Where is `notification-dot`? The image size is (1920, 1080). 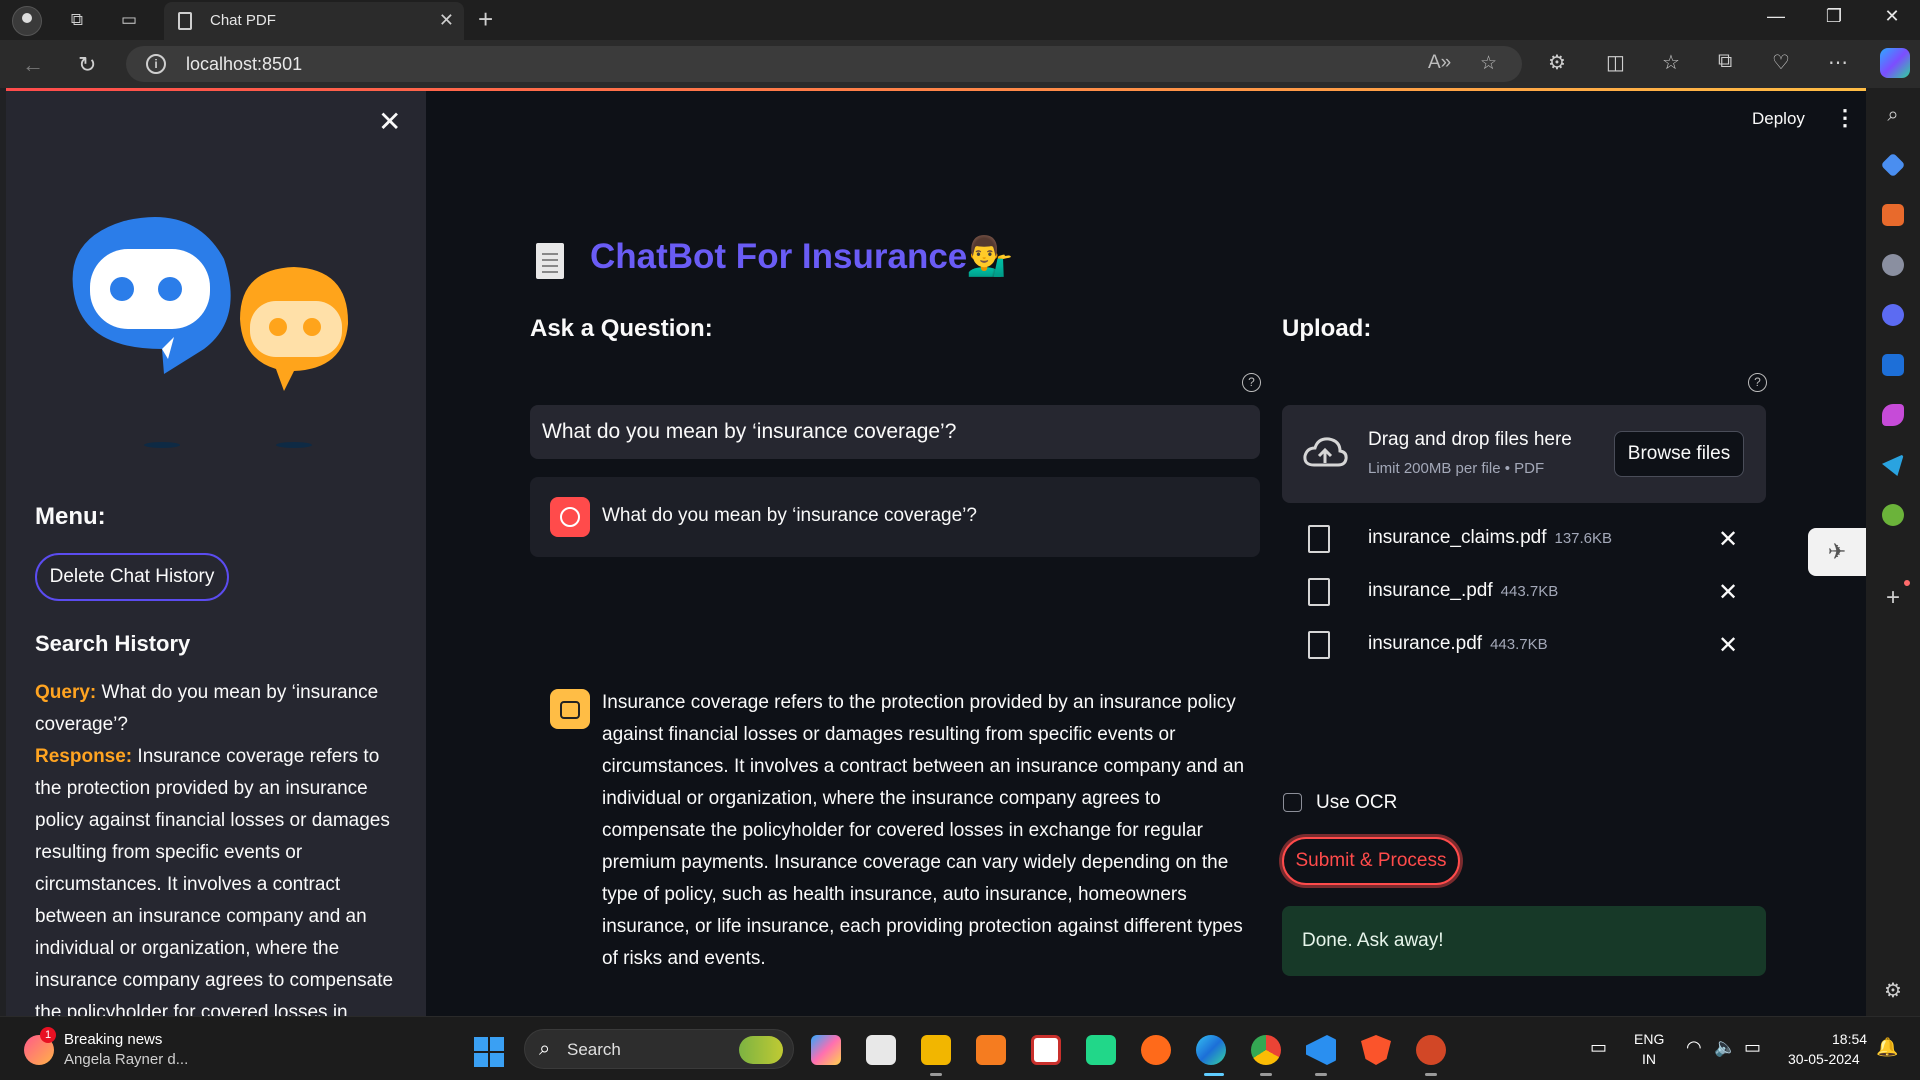 notification-dot is located at coordinates (1907, 583).